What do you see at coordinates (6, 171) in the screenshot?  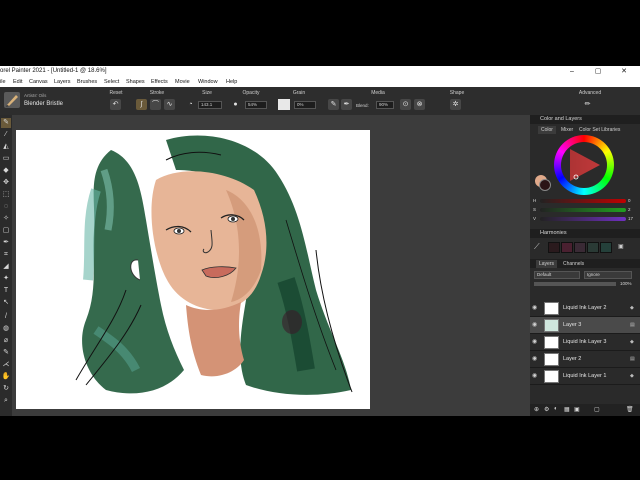 I see `eraser-icon: ◆` at bounding box center [6, 171].